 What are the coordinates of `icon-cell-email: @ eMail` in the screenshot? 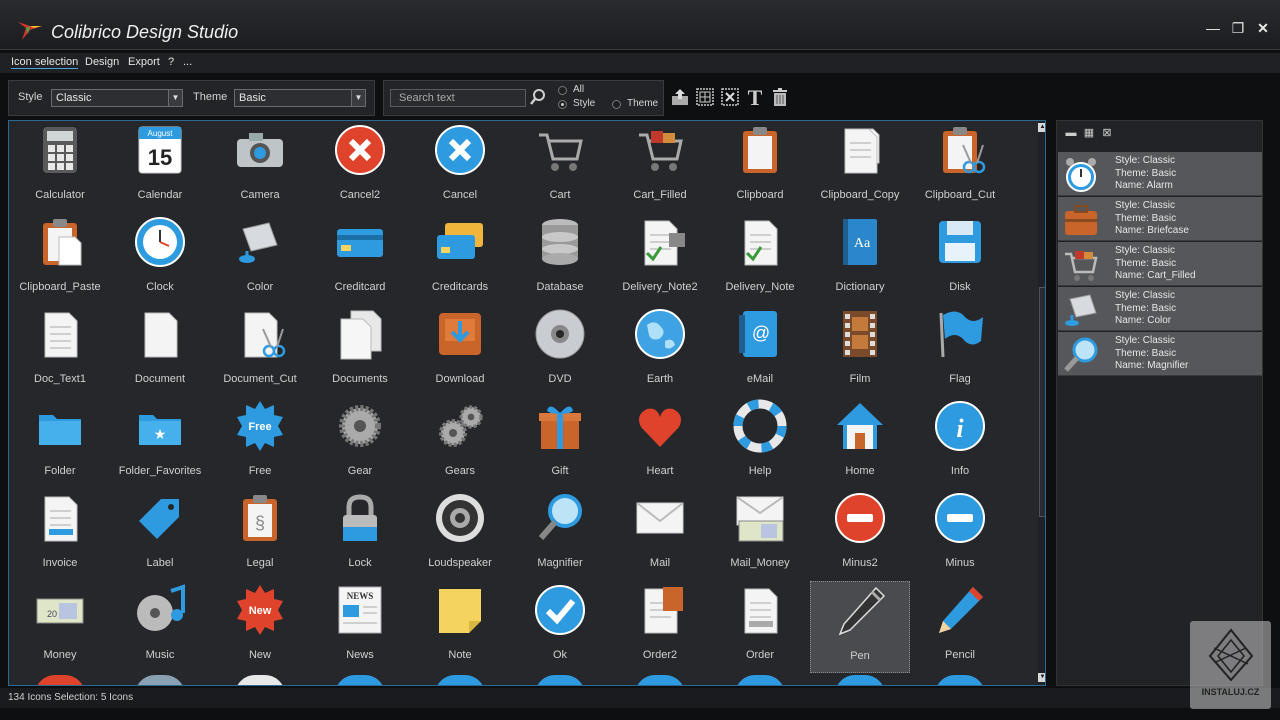 It's located at (760, 351).